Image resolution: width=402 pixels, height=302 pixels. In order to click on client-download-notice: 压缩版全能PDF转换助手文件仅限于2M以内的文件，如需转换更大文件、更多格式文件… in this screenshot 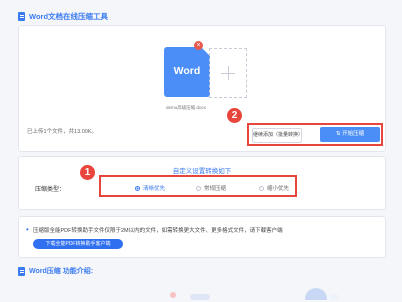, I will do `click(202, 237)`.